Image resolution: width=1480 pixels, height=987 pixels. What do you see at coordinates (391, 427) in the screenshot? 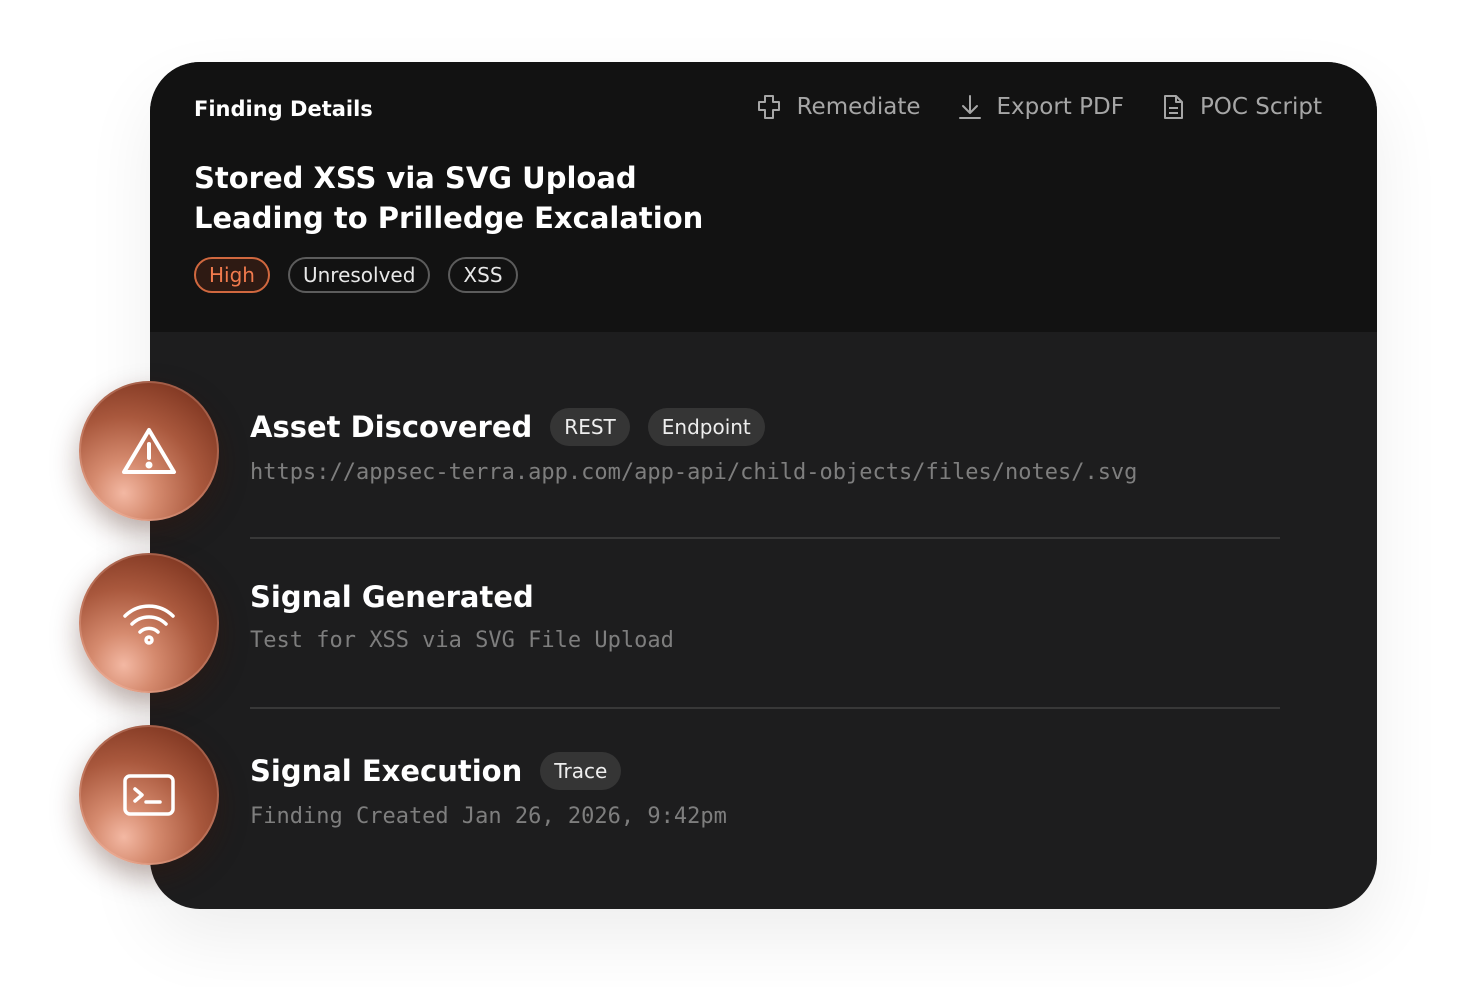
I see `step-title: Asset Discovered` at bounding box center [391, 427].